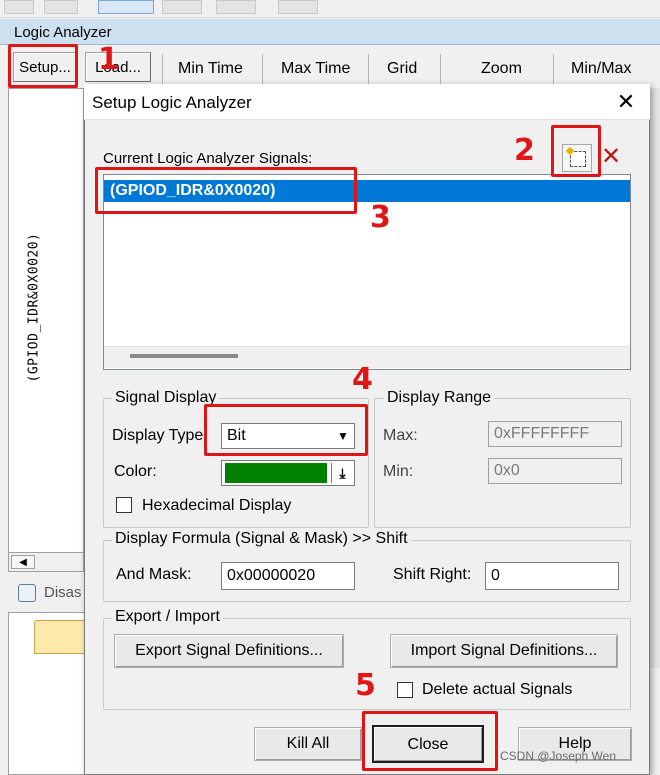  I want to click on scrollbar-thumb, so click(184, 356).